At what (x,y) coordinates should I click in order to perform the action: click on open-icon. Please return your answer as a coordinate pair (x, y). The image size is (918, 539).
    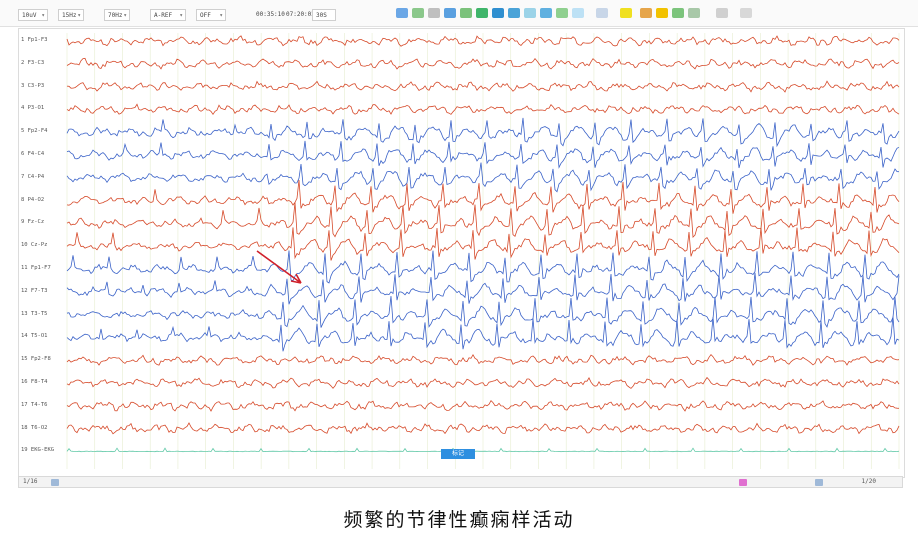
    Looking at the image, I should click on (402, 13).